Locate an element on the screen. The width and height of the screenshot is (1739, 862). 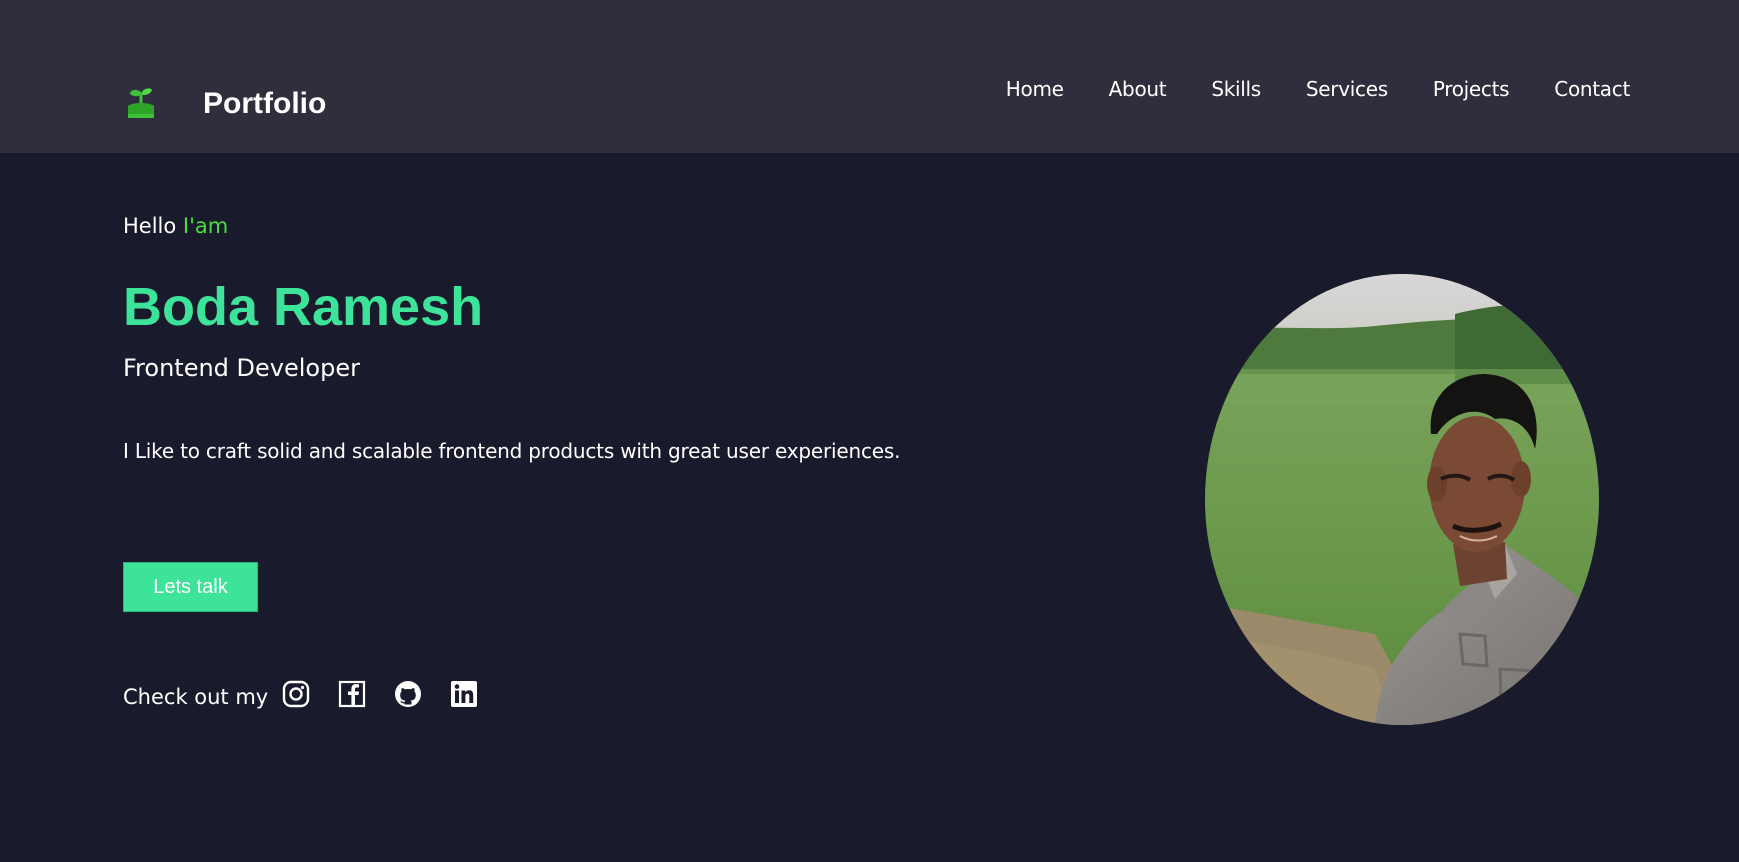
brand-title: Portfolio is located at coordinates (264, 104).